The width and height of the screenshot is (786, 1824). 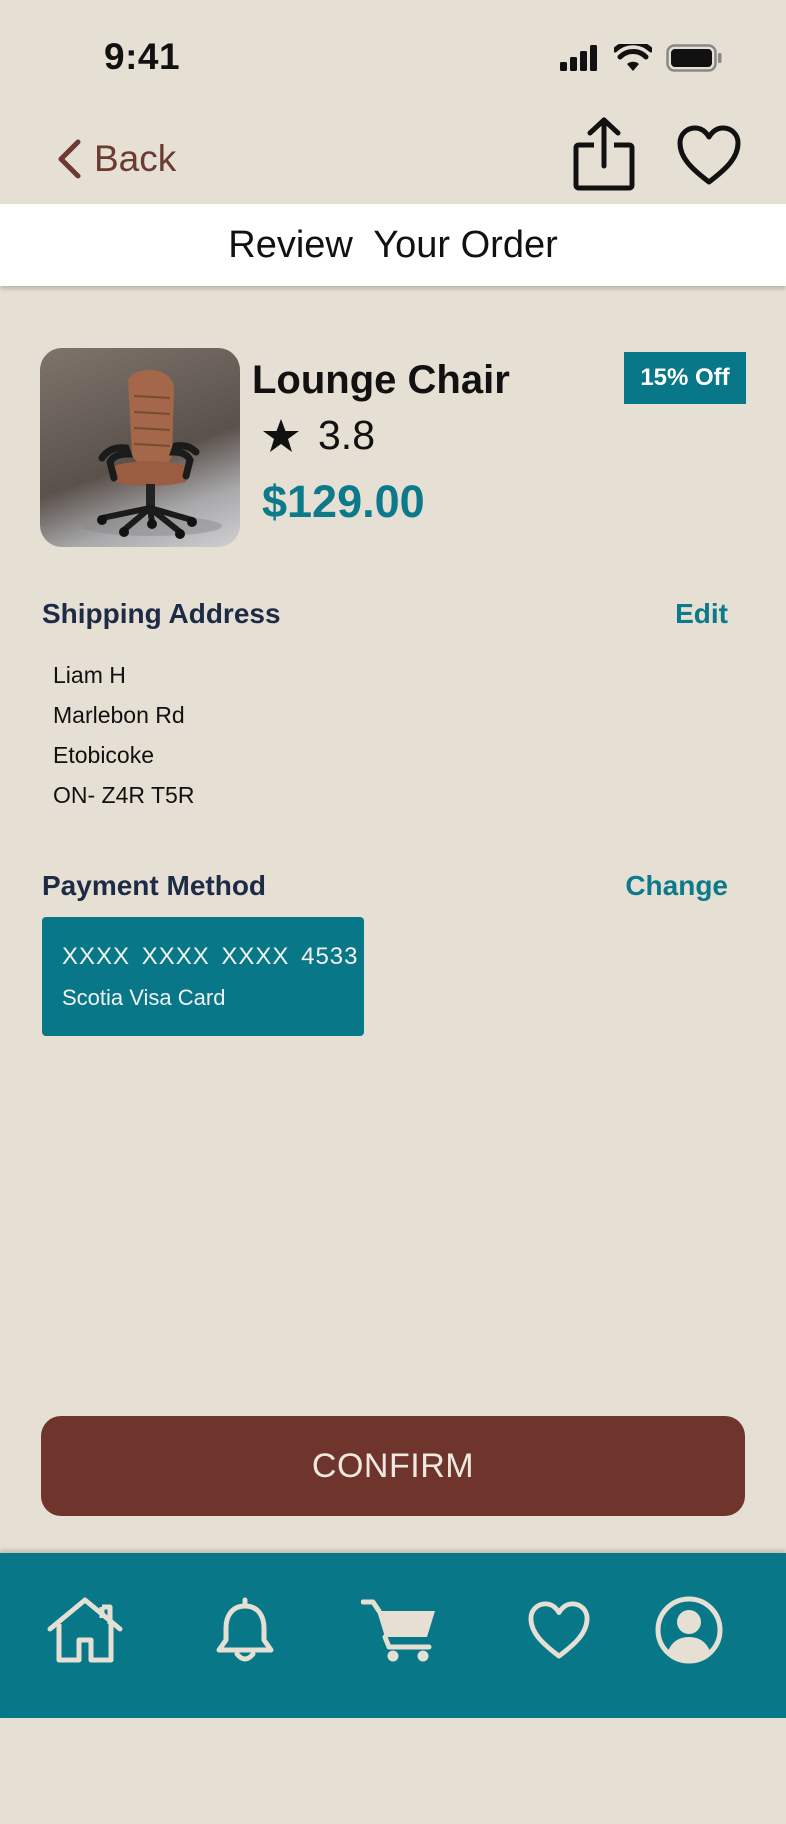 I want to click on address-line: Marlebon Rd, so click(x=119, y=715).